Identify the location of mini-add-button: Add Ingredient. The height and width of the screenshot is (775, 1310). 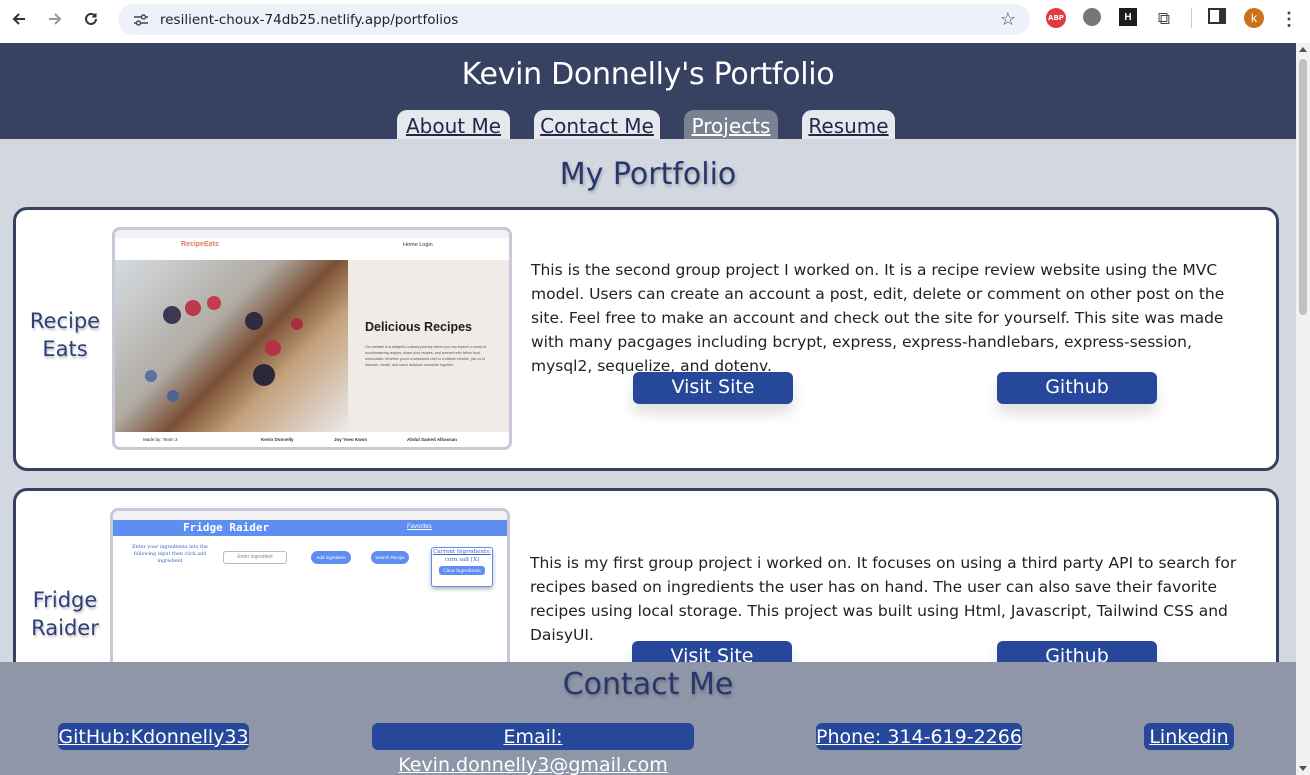
(331, 557).